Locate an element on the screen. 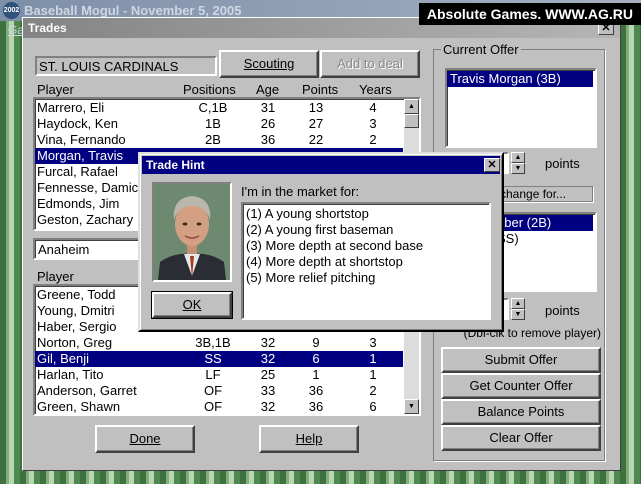  offer-points-label: points is located at coordinates (562, 163).